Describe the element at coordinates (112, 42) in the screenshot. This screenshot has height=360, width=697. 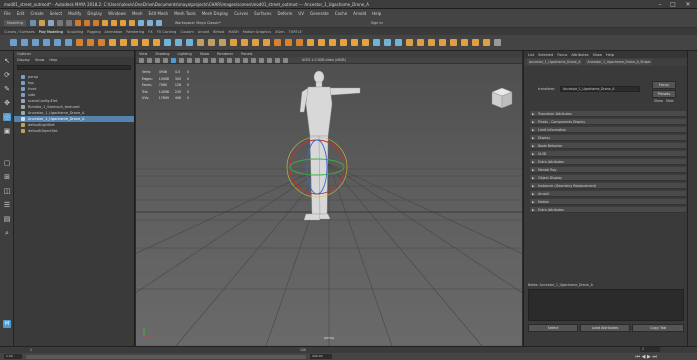
I see `boolean-icon` at that location.